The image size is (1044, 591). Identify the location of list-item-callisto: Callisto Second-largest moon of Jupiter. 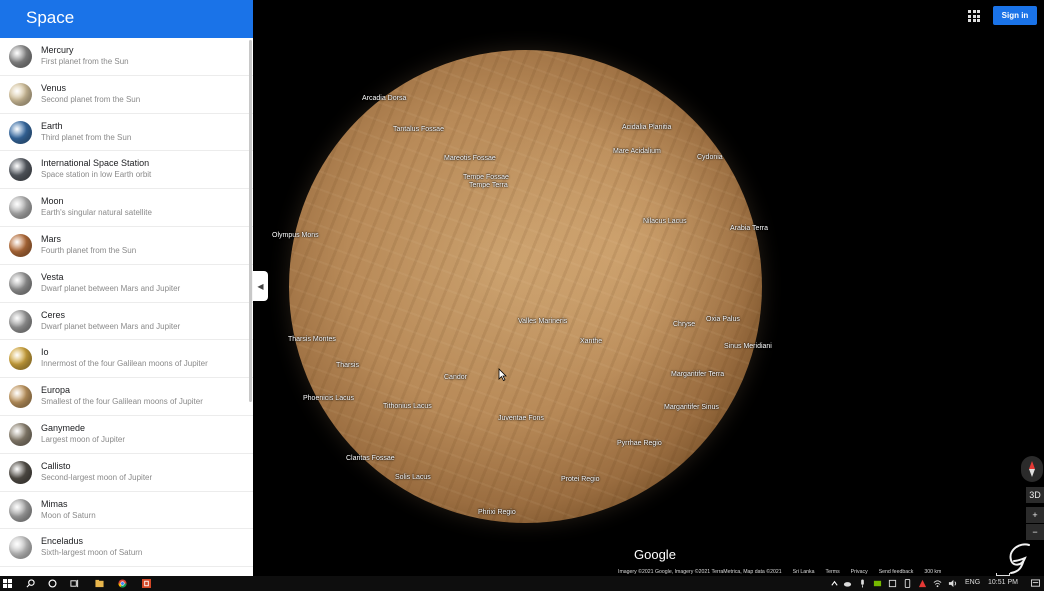
(126, 473).